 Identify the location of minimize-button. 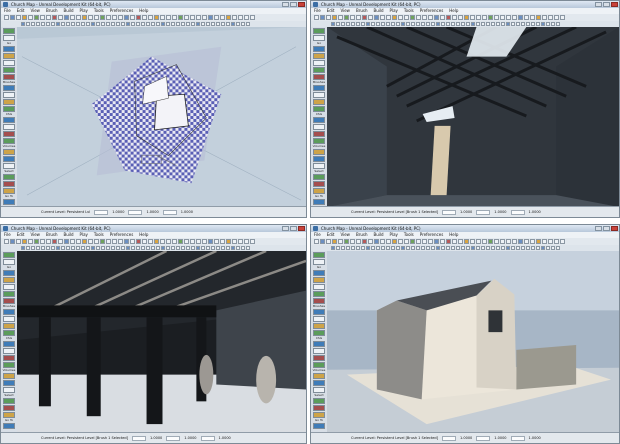
(598, 4).